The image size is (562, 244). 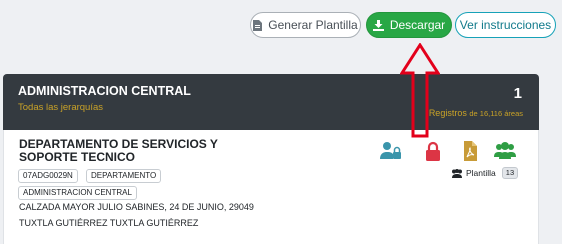 I want to click on ver-instrucciones-button: Ver instrucciones, so click(x=505, y=25).